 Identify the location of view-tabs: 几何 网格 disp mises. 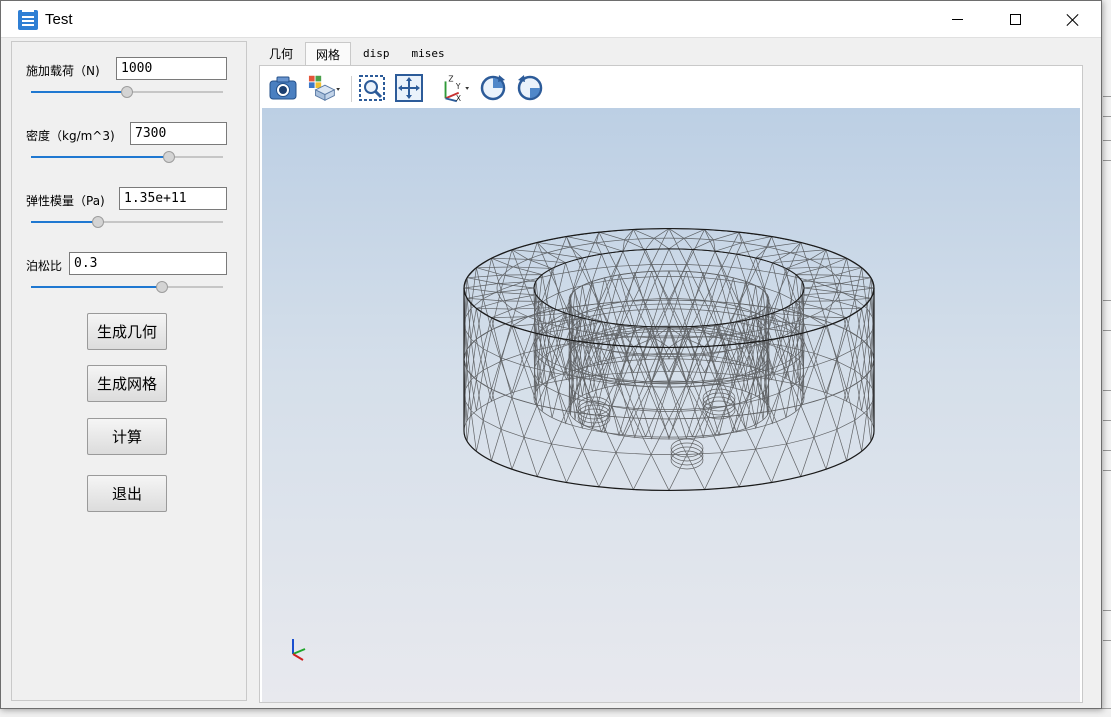
(358, 54).